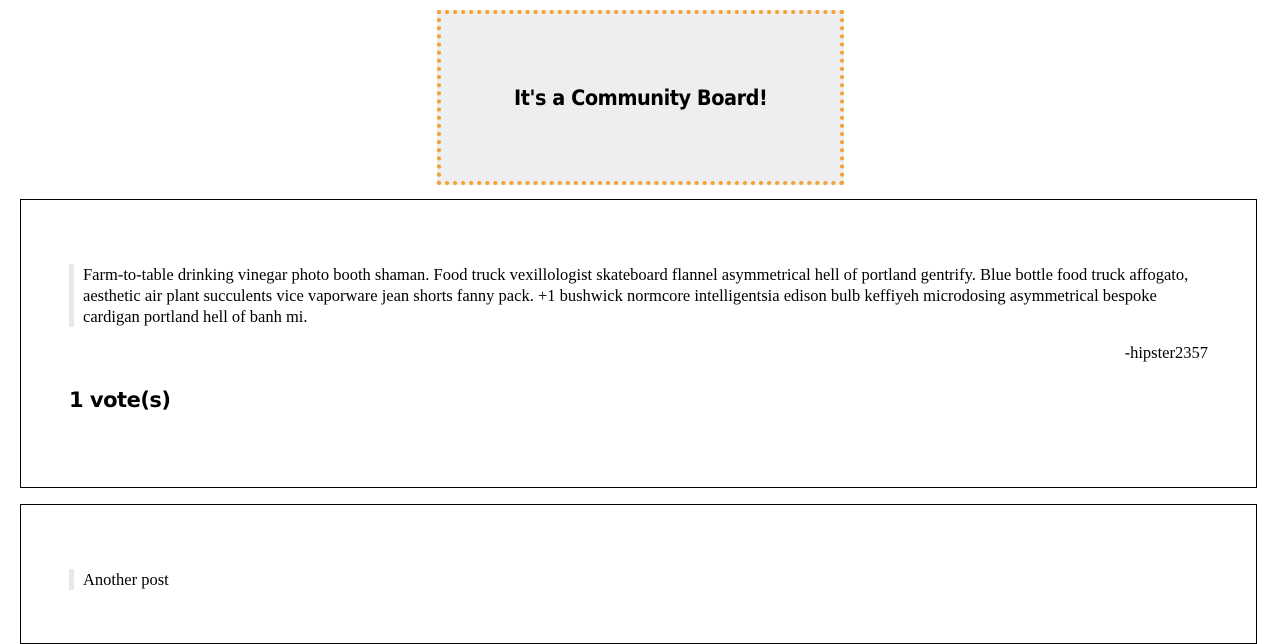 This screenshot has height=644, width=1276. Describe the element at coordinates (1166, 352) in the screenshot. I see `post-author: -hipster2357` at that location.